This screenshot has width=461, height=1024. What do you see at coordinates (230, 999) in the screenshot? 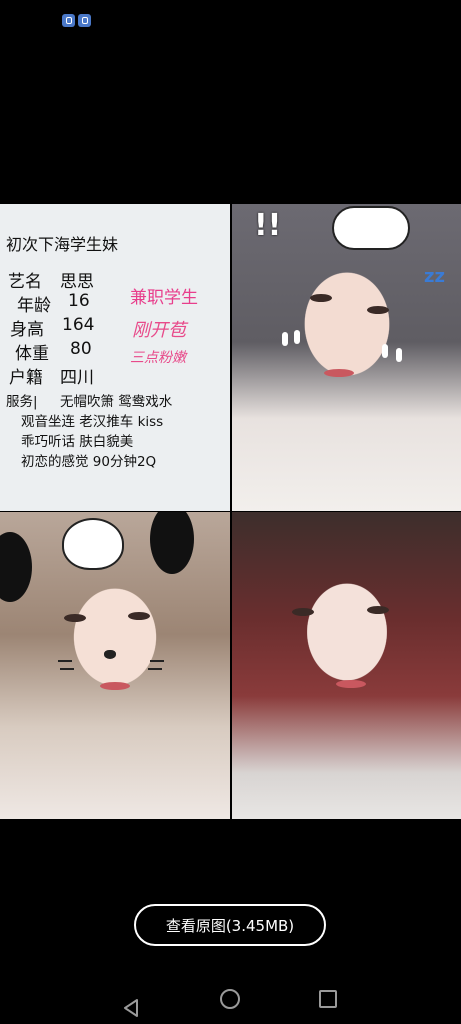
I see `home-circle-icon` at bounding box center [230, 999].